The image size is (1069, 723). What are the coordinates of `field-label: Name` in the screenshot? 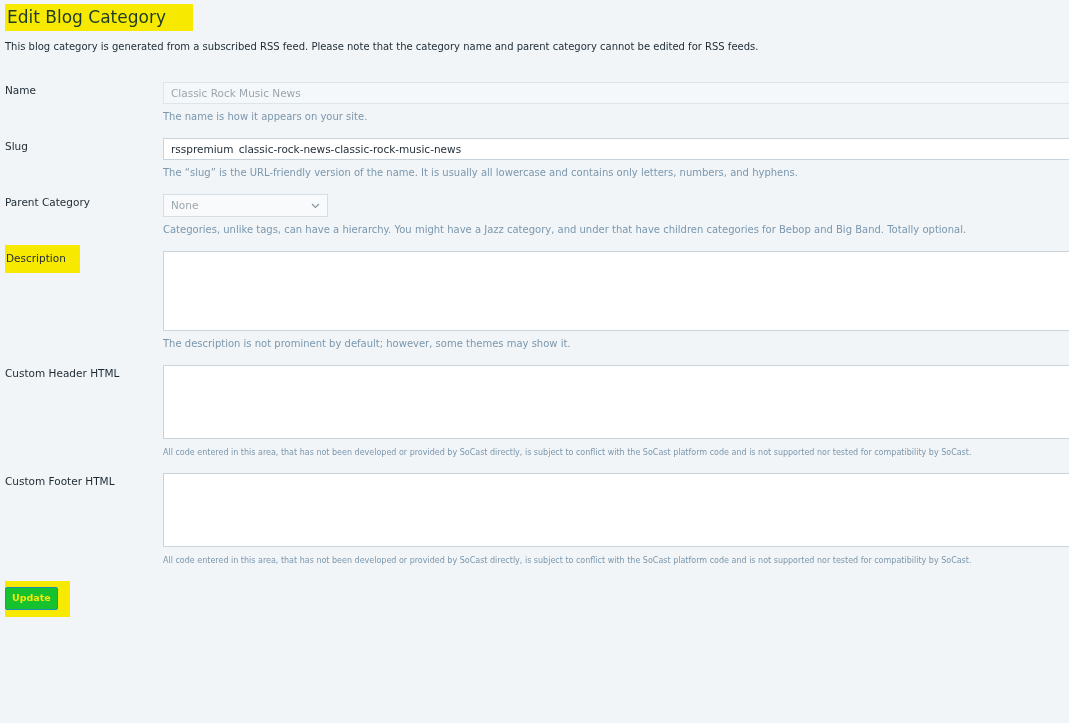 It's located at (20, 91).